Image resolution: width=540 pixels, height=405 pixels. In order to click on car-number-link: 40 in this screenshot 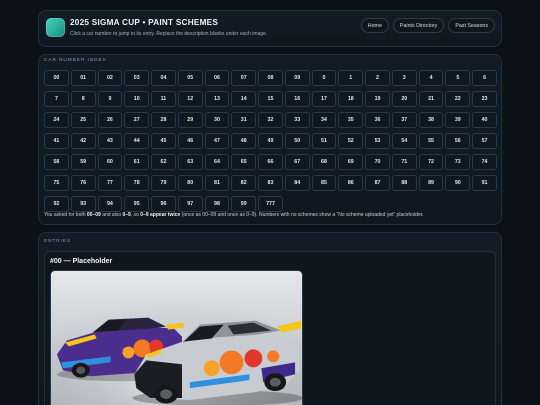, I will do `click(484, 120)`.